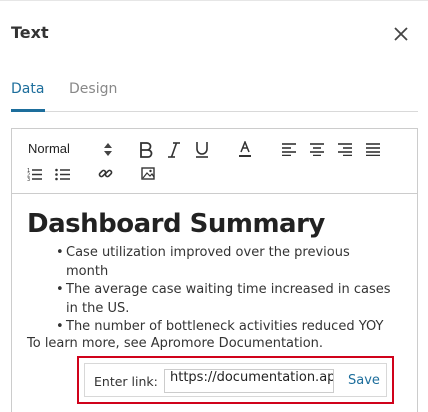  I want to click on tab-bar: Data Design, so click(214, 96).